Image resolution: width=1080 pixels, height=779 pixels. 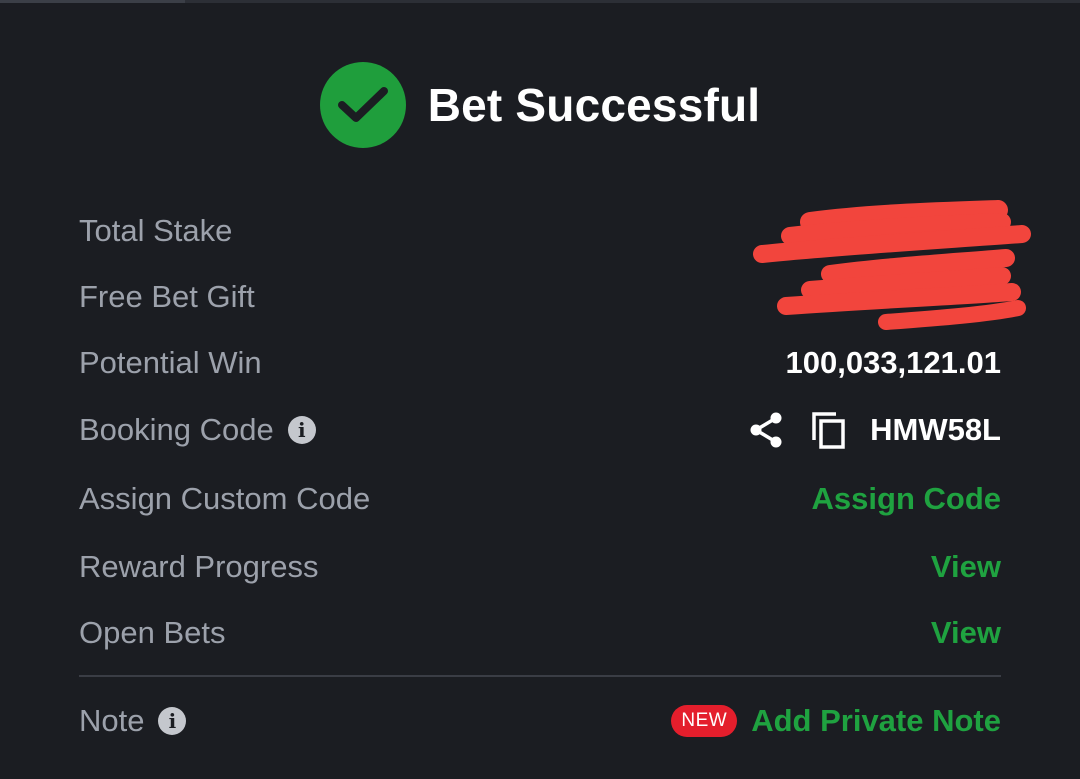 I want to click on potential-win-value: 100,033,121.01, so click(x=893, y=362).